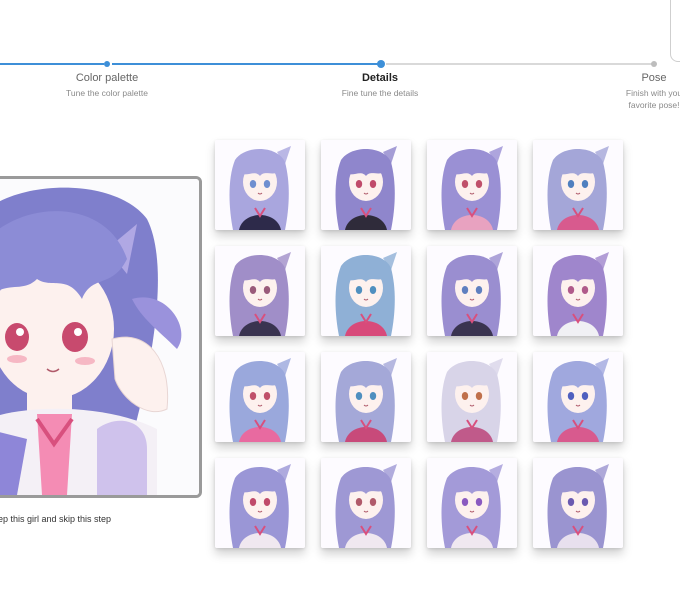 The image size is (680, 608). Describe the element at coordinates (55, 519) in the screenshot. I see `keep-character-skip-step-text: ep this girl and skip this step` at that location.